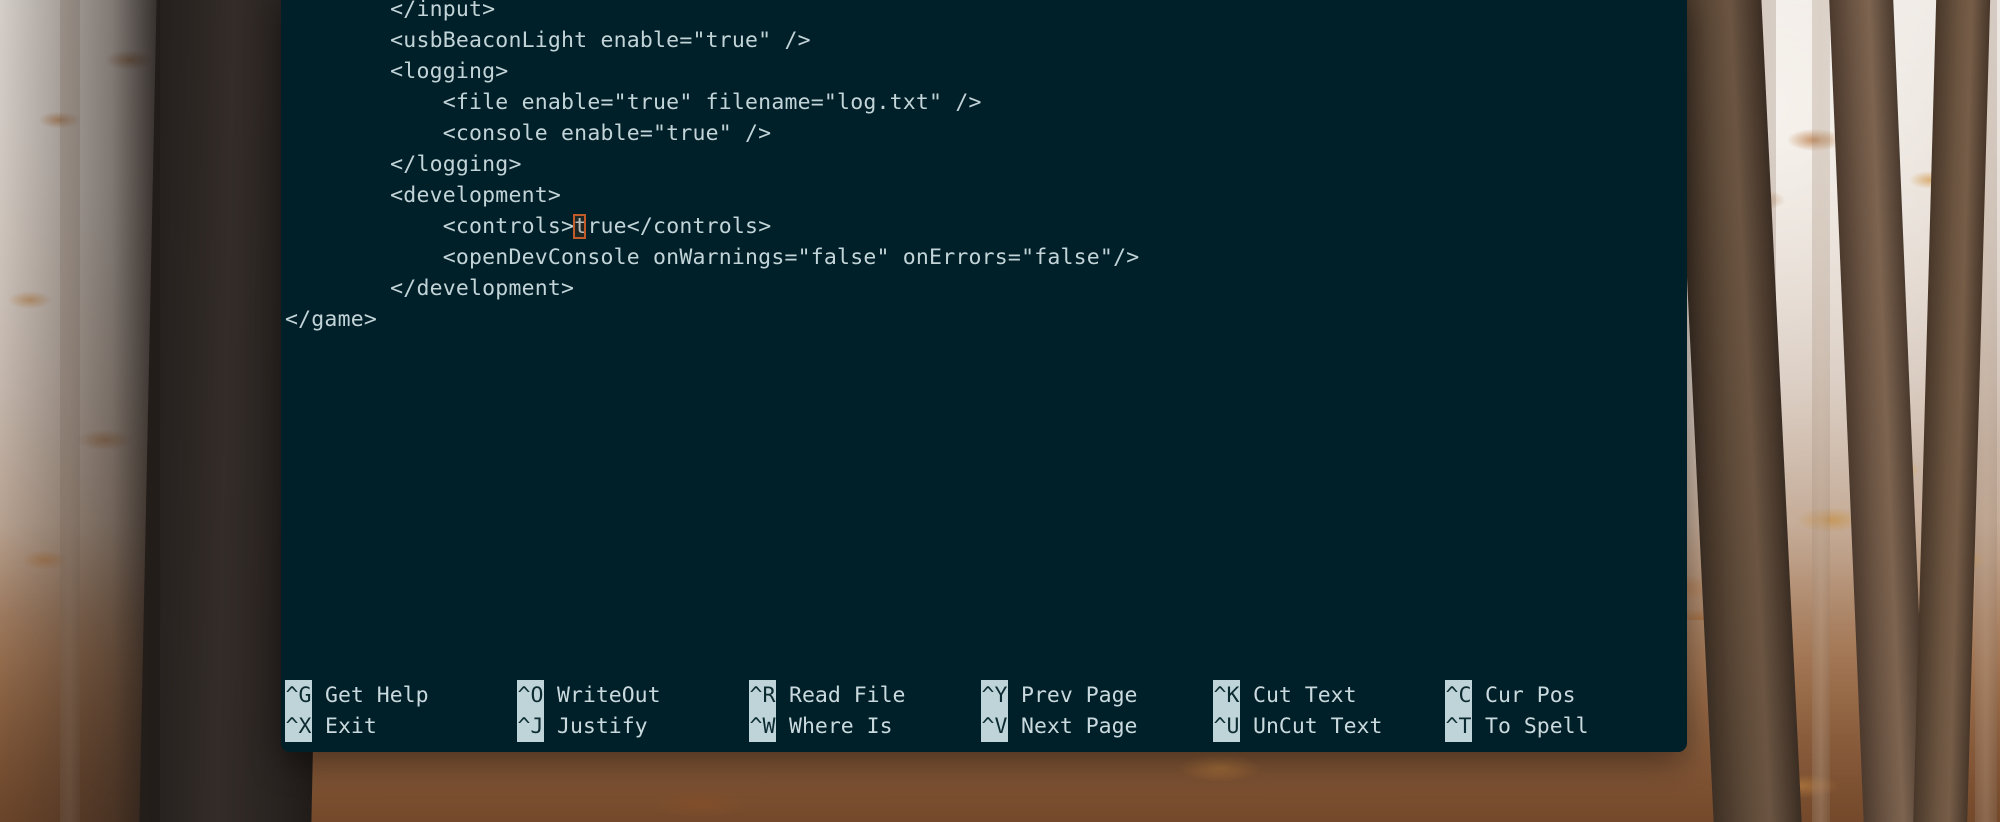 The height and width of the screenshot is (822, 2000). What do you see at coordinates (984, 226) in the screenshot?
I see `code-line: <controls>true</controls>` at bounding box center [984, 226].